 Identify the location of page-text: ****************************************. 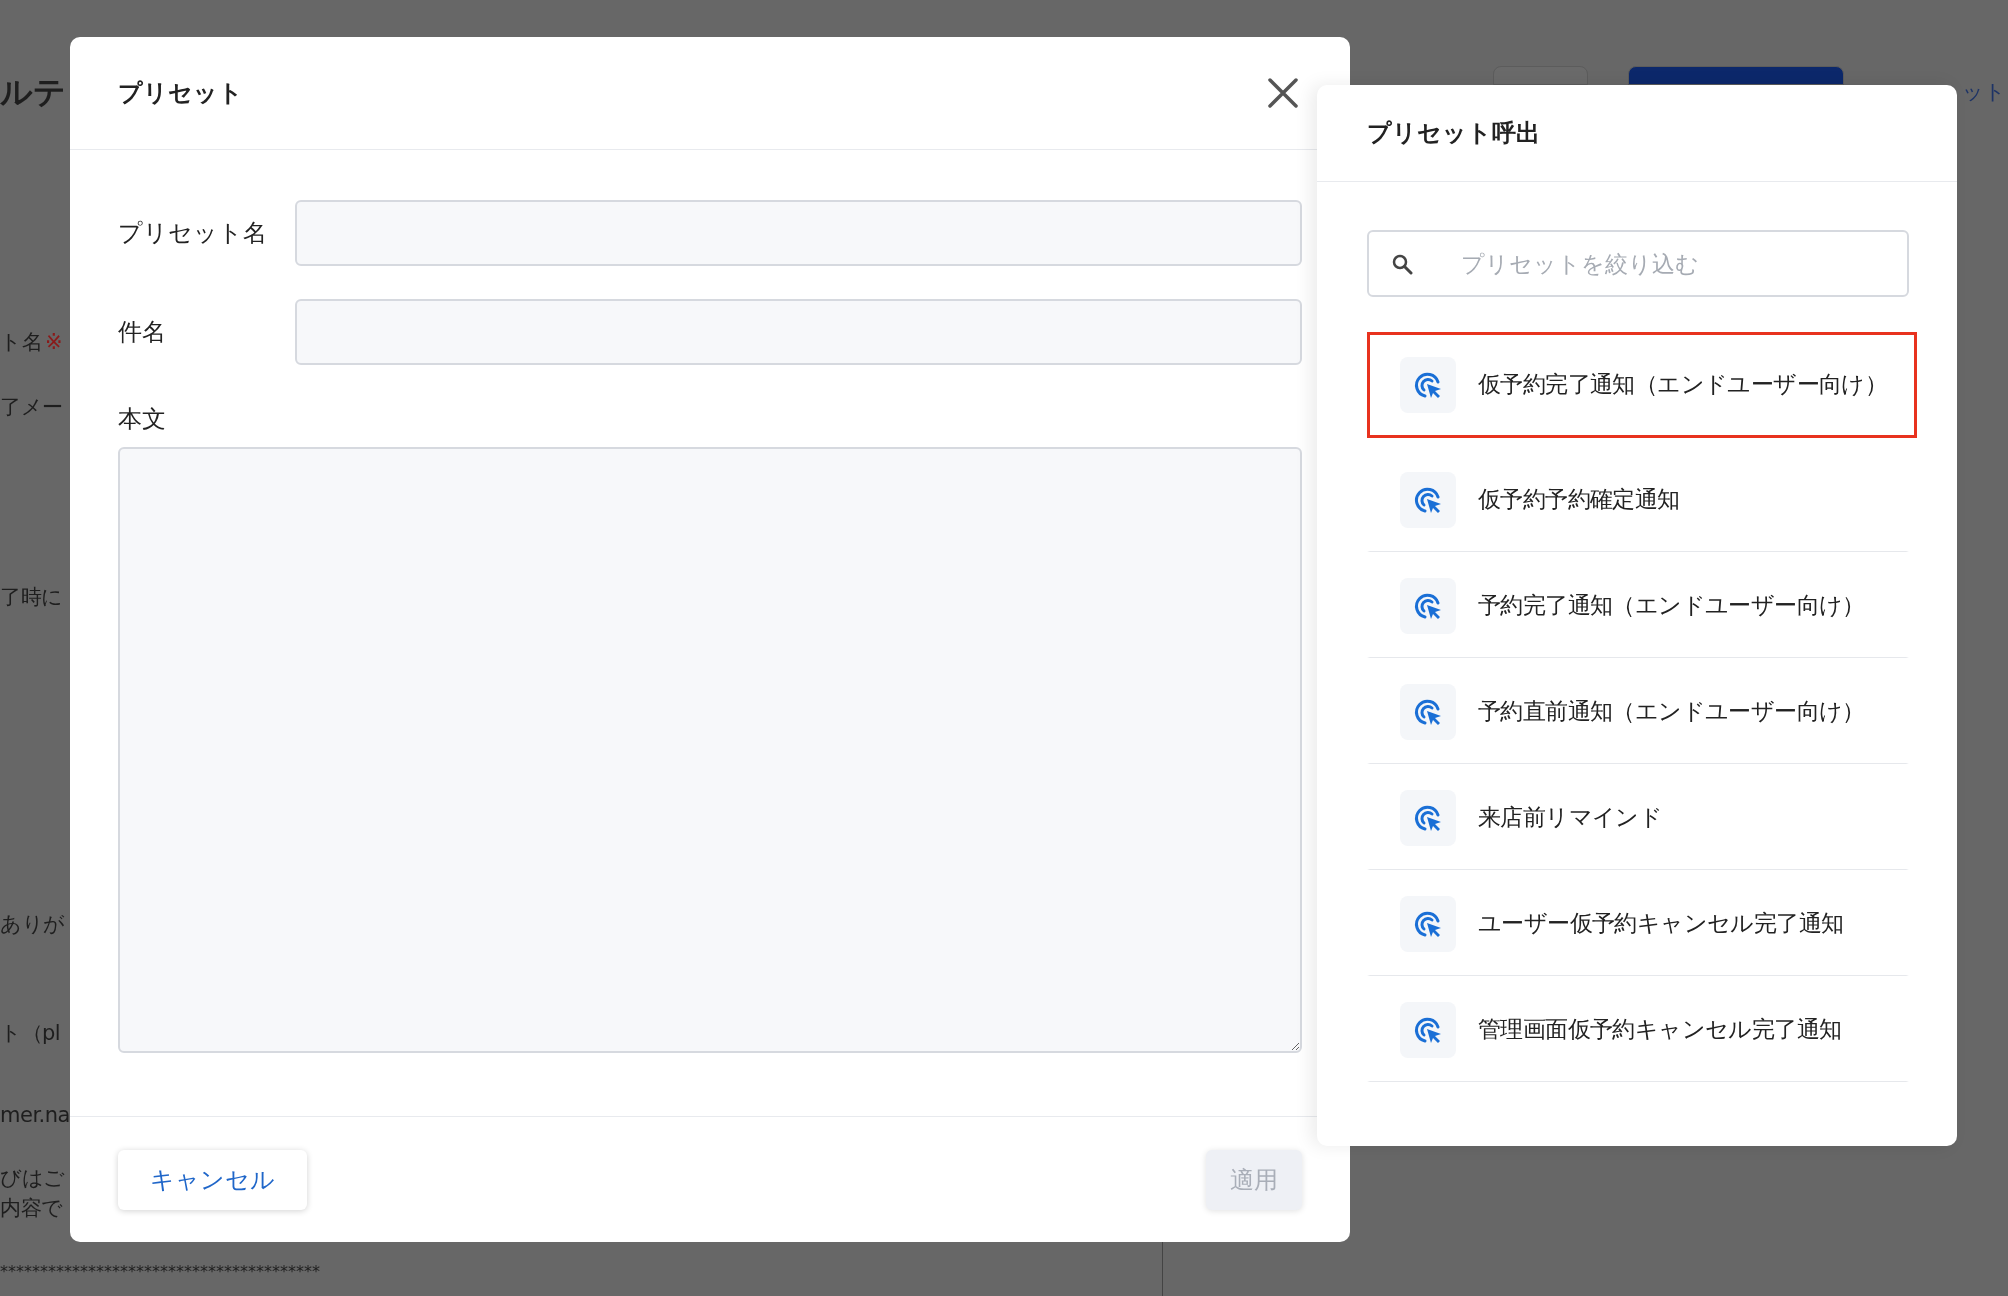
(160, 1271).